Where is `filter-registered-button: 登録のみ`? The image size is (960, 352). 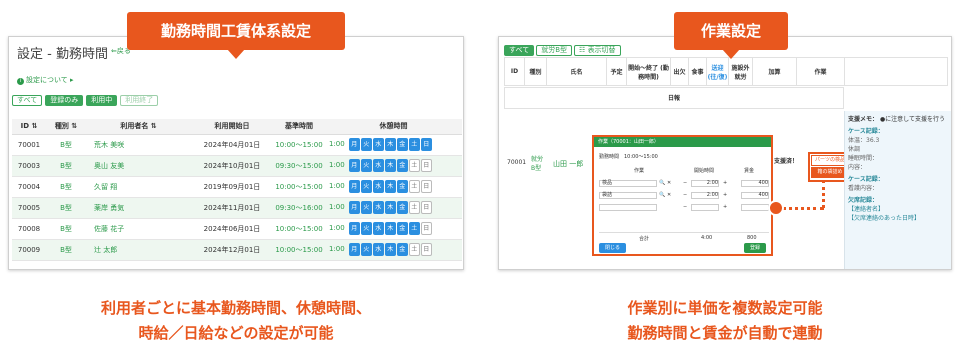
filter-registered-button: 登録のみ is located at coordinates (64, 100).